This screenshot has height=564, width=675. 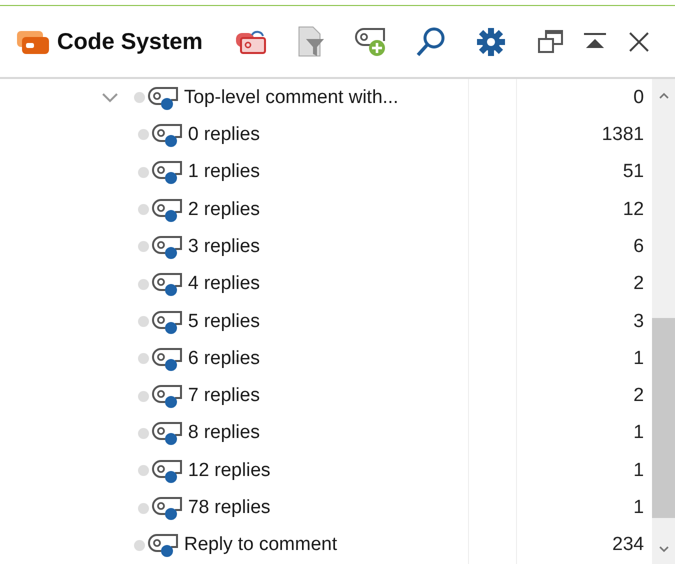 I want to click on scroll-down-icon, so click(x=664, y=549).